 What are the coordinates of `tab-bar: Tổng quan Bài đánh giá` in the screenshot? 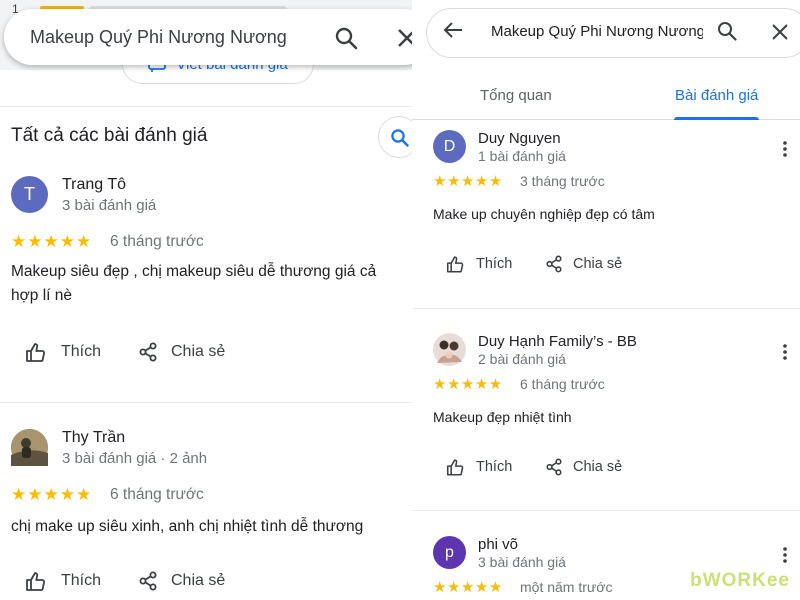 It's located at (606, 100).